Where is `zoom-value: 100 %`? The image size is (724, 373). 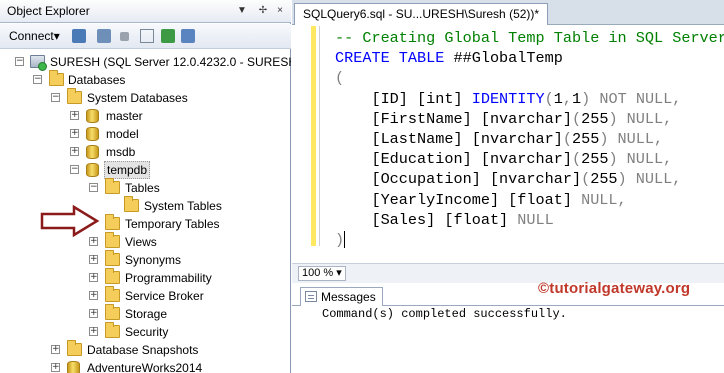
zoom-value: 100 % is located at coordinates (318, 273).